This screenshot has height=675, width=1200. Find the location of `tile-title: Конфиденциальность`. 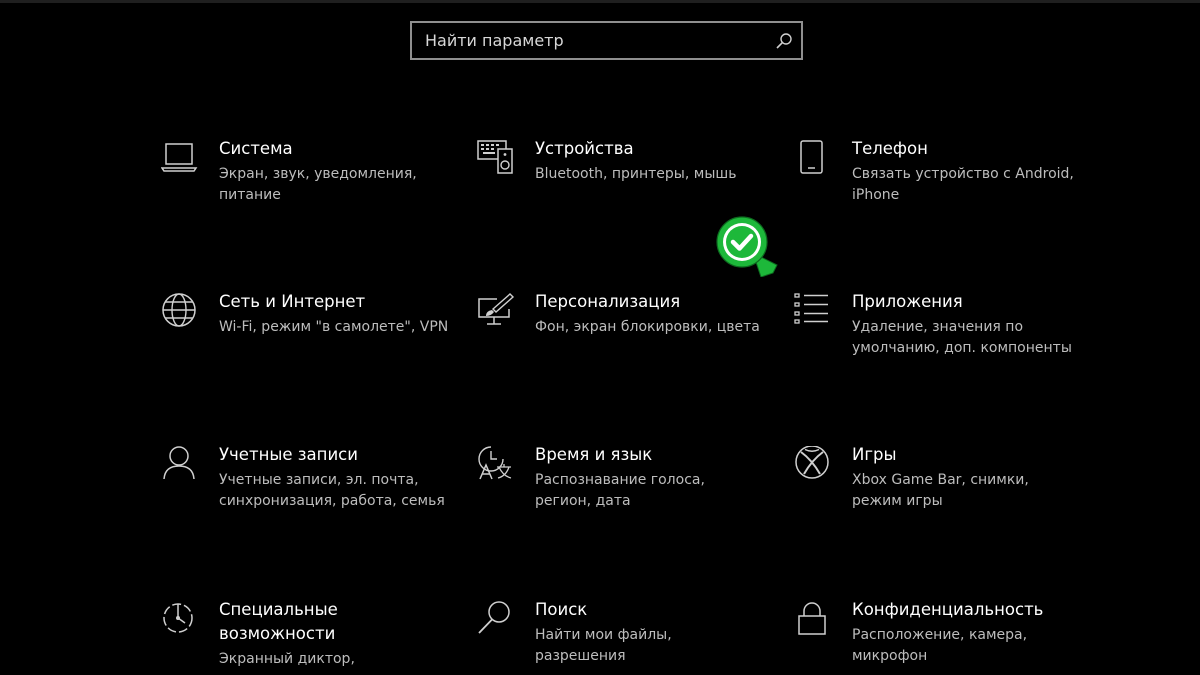

tile-title: Конфиденциальность is located at coordinates (948, 609).